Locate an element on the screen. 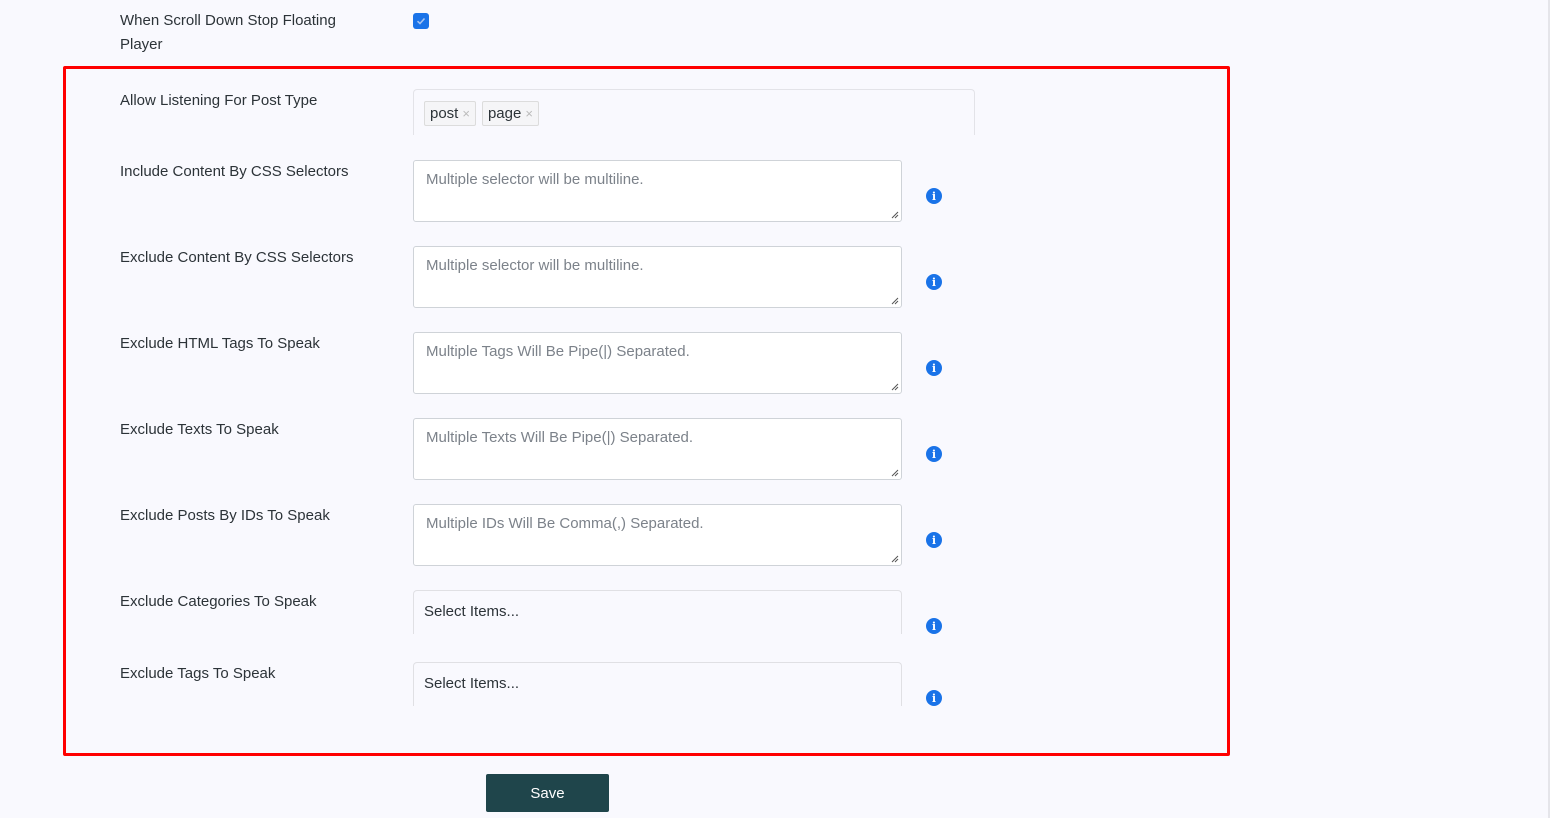 The height and width of the screenshot is (818, 1550). exclude-css-textarea: Multiple selector will be multiline. is located at coordinates (657, 277).